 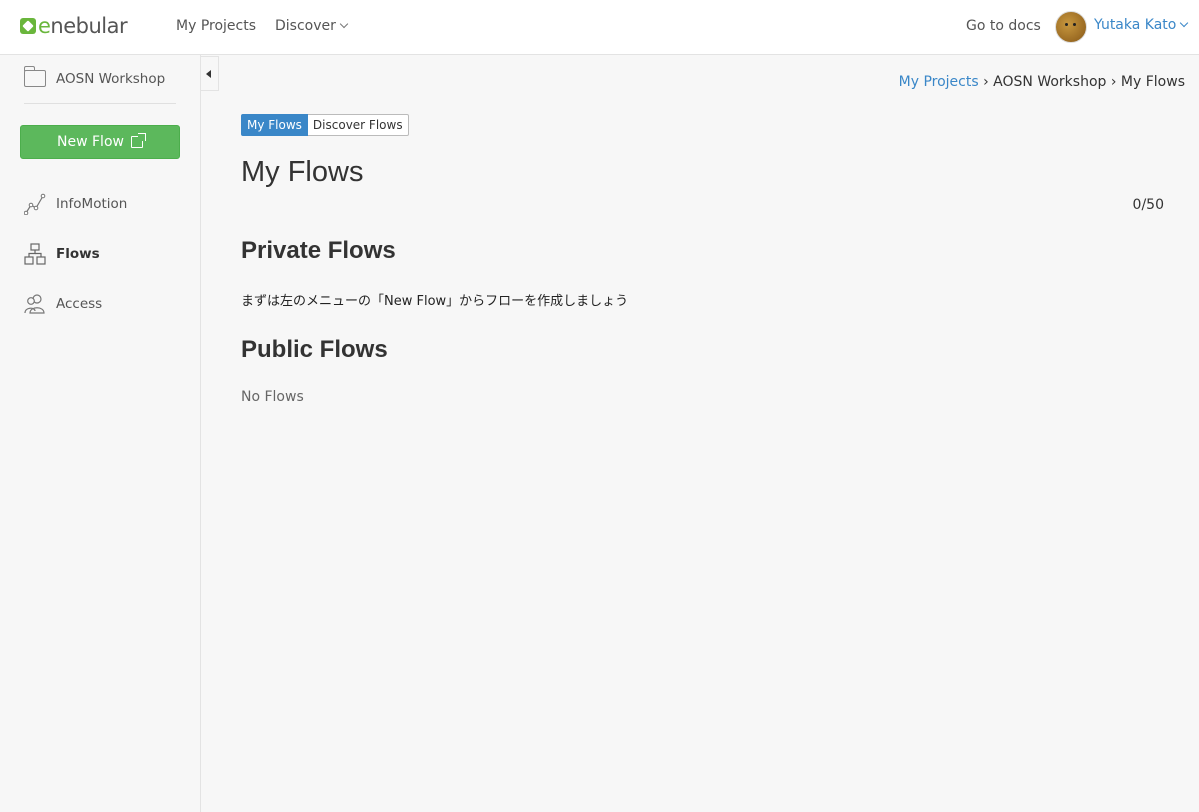 What do you see at coordinates (1152, 82) in the screenshot?
I see `breadcrumb-current: My Flows` at bounding box center [1152, 82].